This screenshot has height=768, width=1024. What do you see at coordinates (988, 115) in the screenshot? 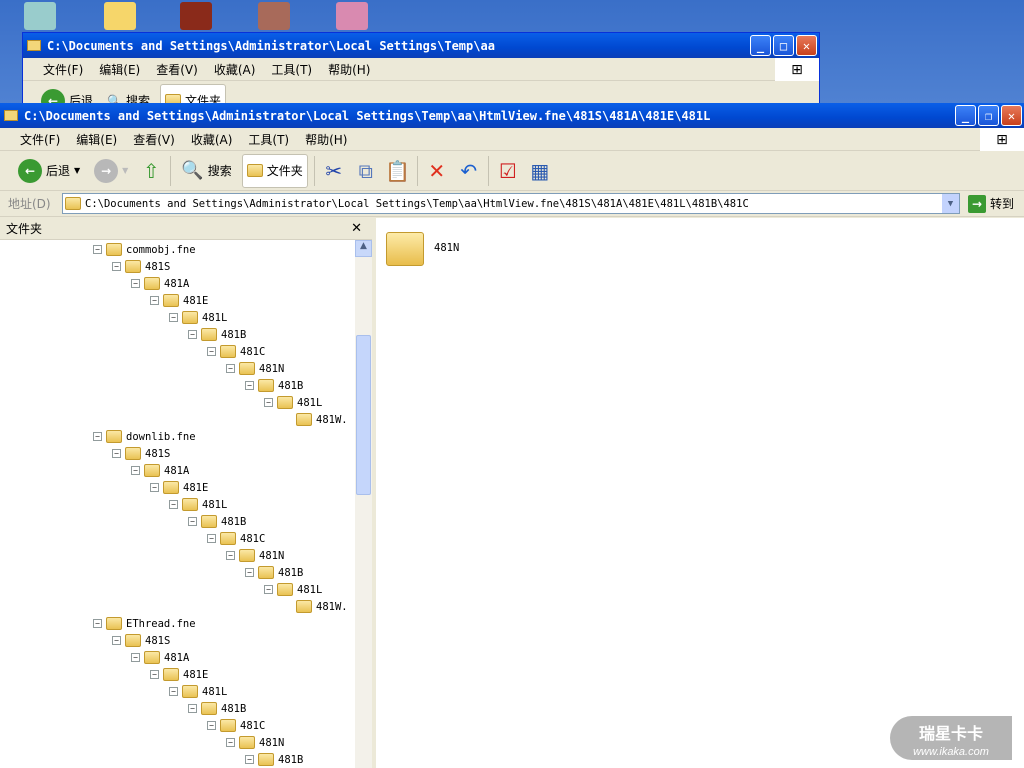
I see `restore-button: ❐` at bounding box center [988, 115].